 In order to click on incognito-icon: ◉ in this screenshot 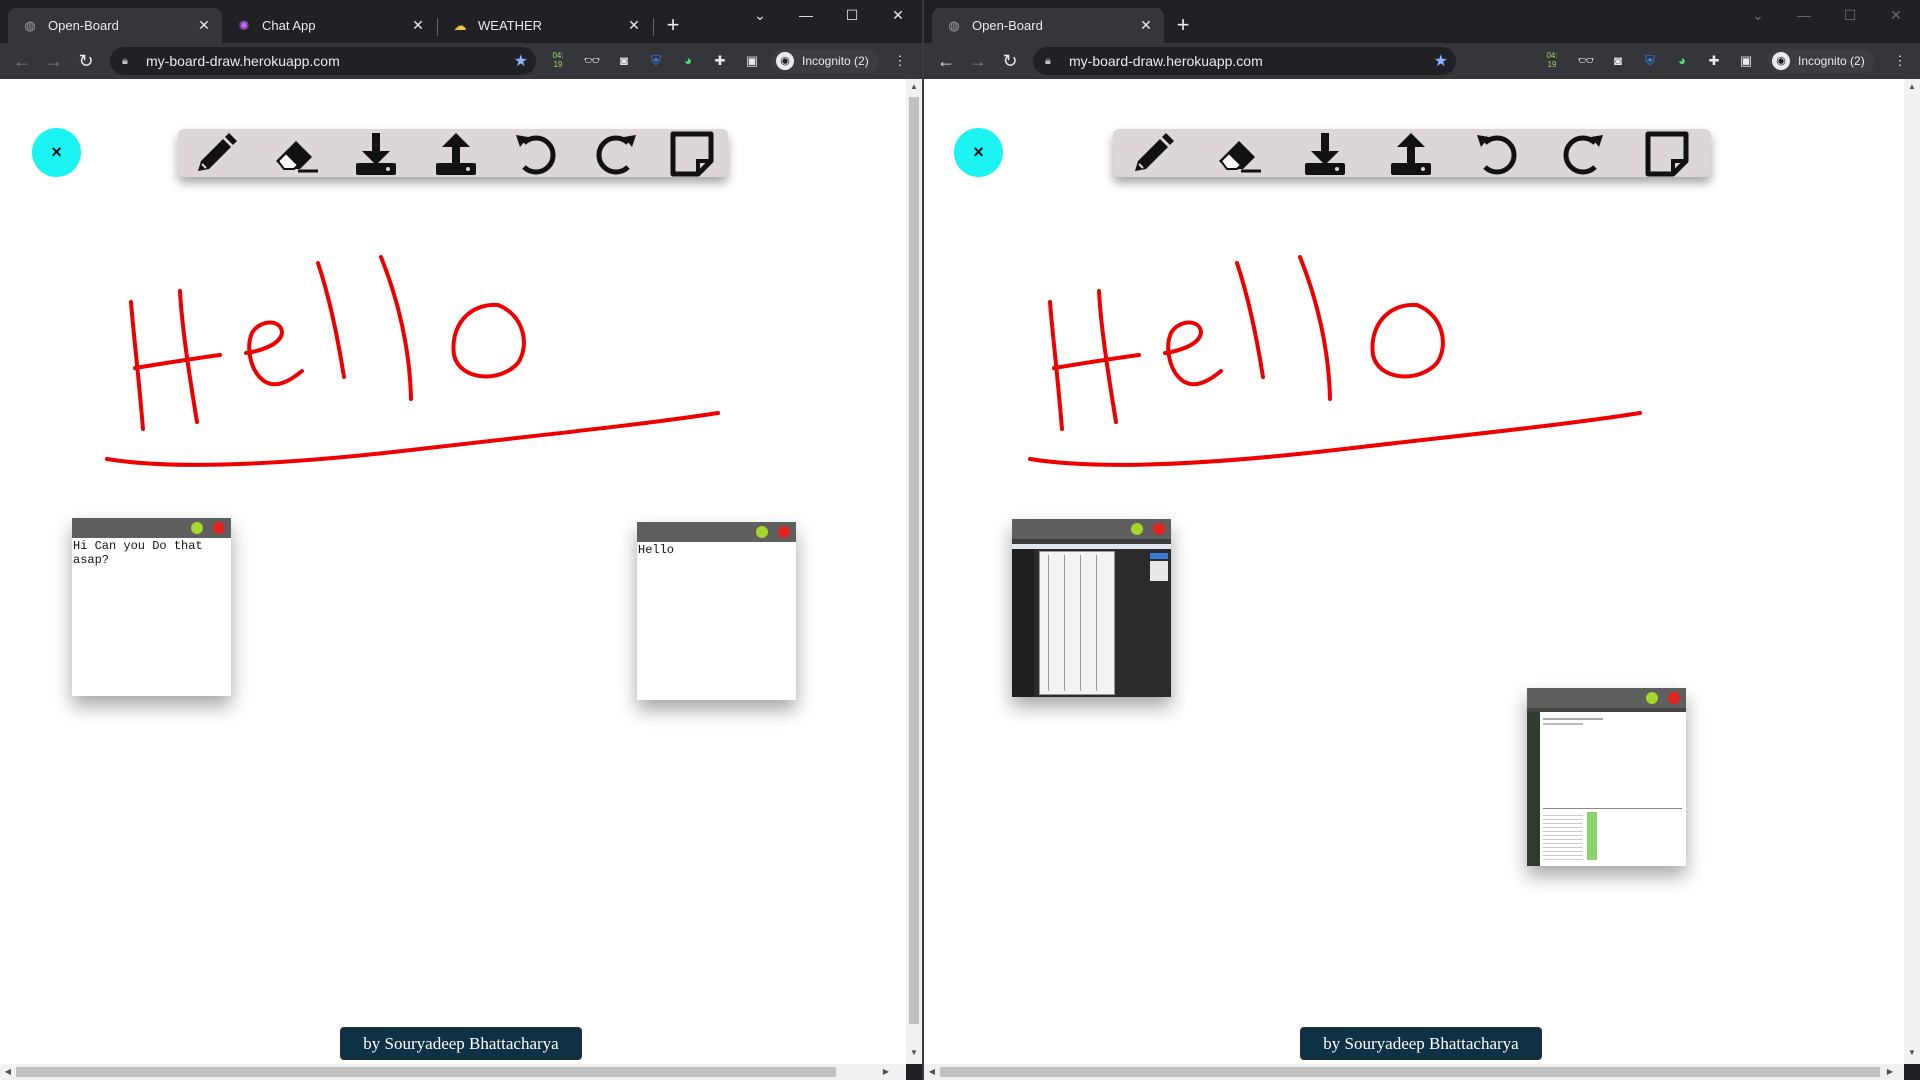, I will do `click(785, 61)`.